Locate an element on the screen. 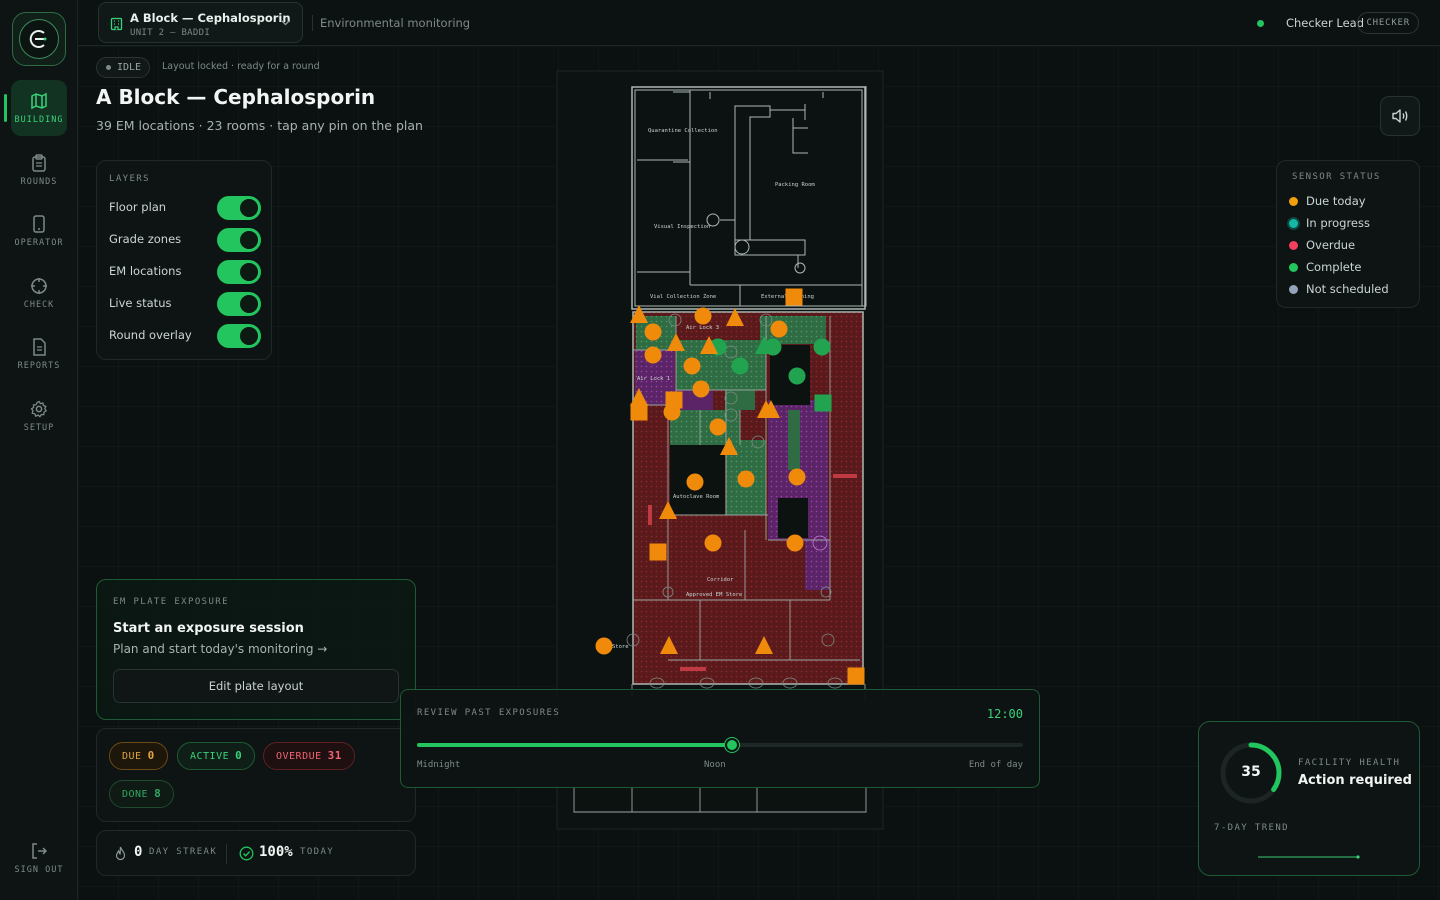 Image resolution: width=1440 pixels, height=900 pixels. room-label: Approved EM Store is located at coordinates (714, 595).